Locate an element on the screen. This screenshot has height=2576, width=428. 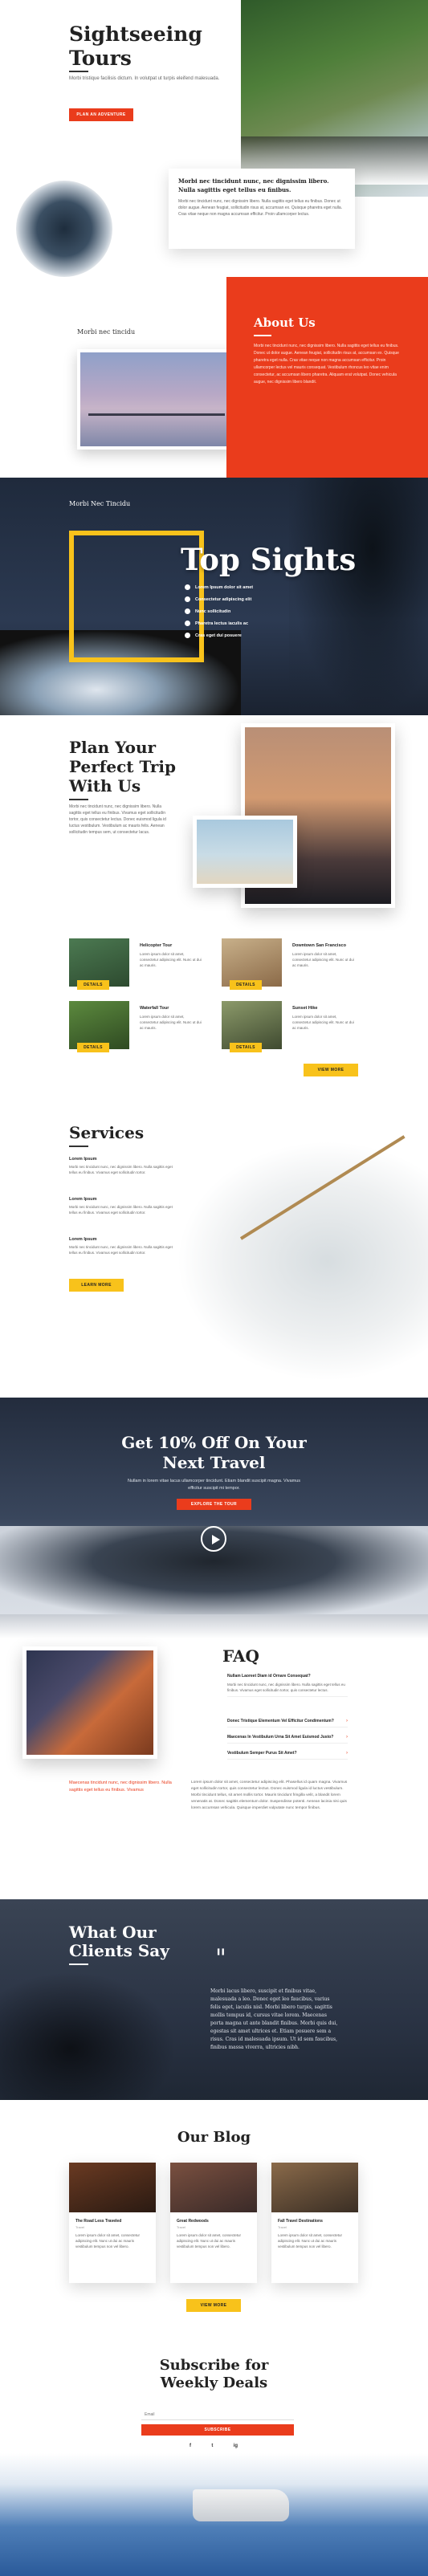
instagram-icon: ig is located at coordinates (236, 2446).